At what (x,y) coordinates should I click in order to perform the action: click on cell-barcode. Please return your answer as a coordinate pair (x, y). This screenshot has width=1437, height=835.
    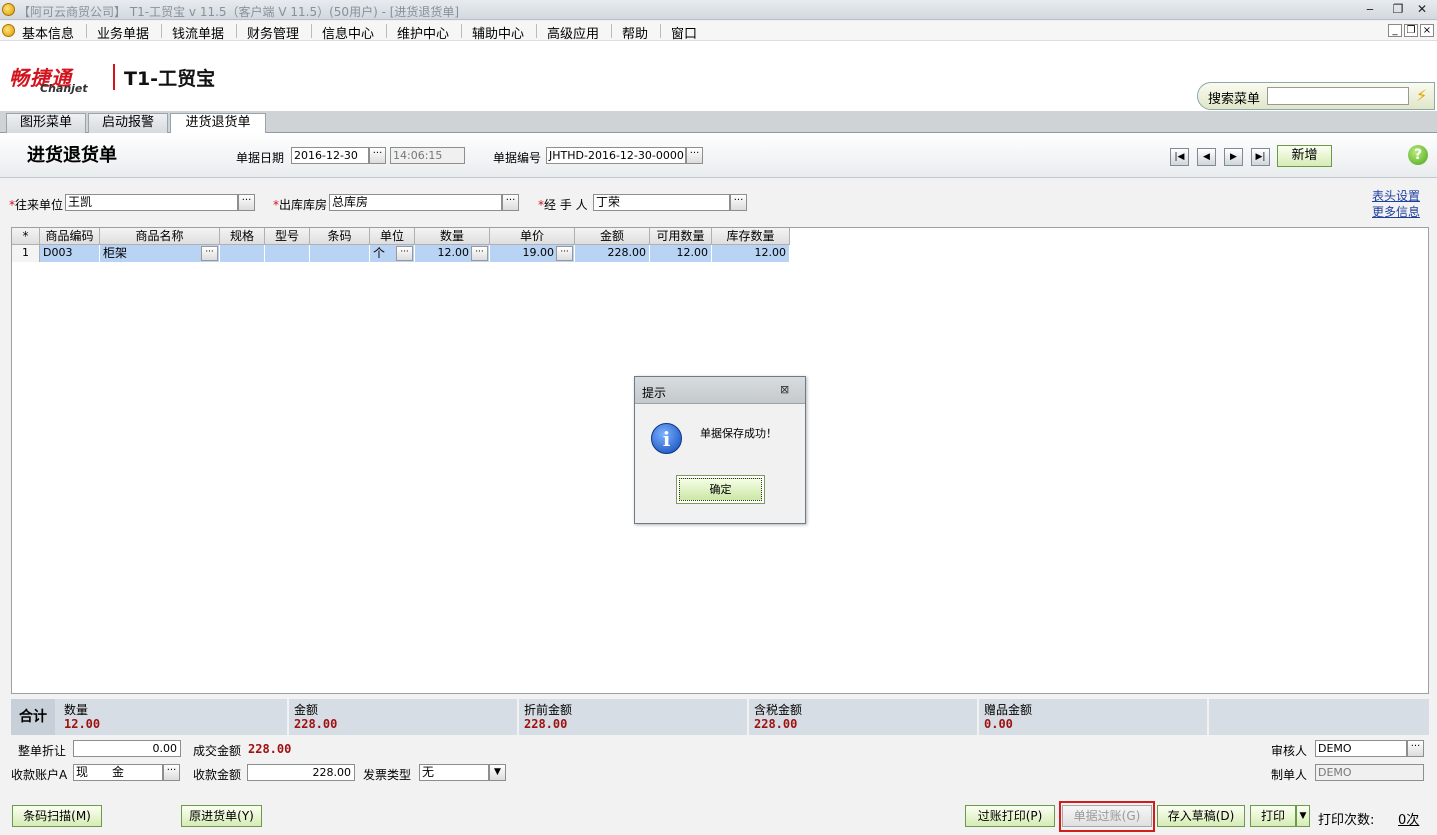
    Looking at the image, I should click on (340, 253).